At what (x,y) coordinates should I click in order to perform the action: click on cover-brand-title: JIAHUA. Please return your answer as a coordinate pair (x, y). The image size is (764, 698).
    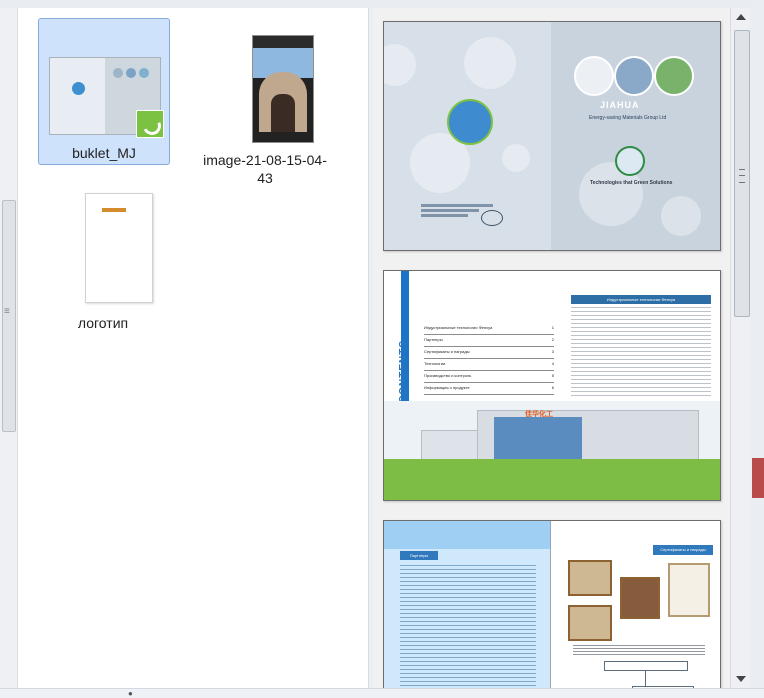
    Looking at the image, I should click on (620, 105).